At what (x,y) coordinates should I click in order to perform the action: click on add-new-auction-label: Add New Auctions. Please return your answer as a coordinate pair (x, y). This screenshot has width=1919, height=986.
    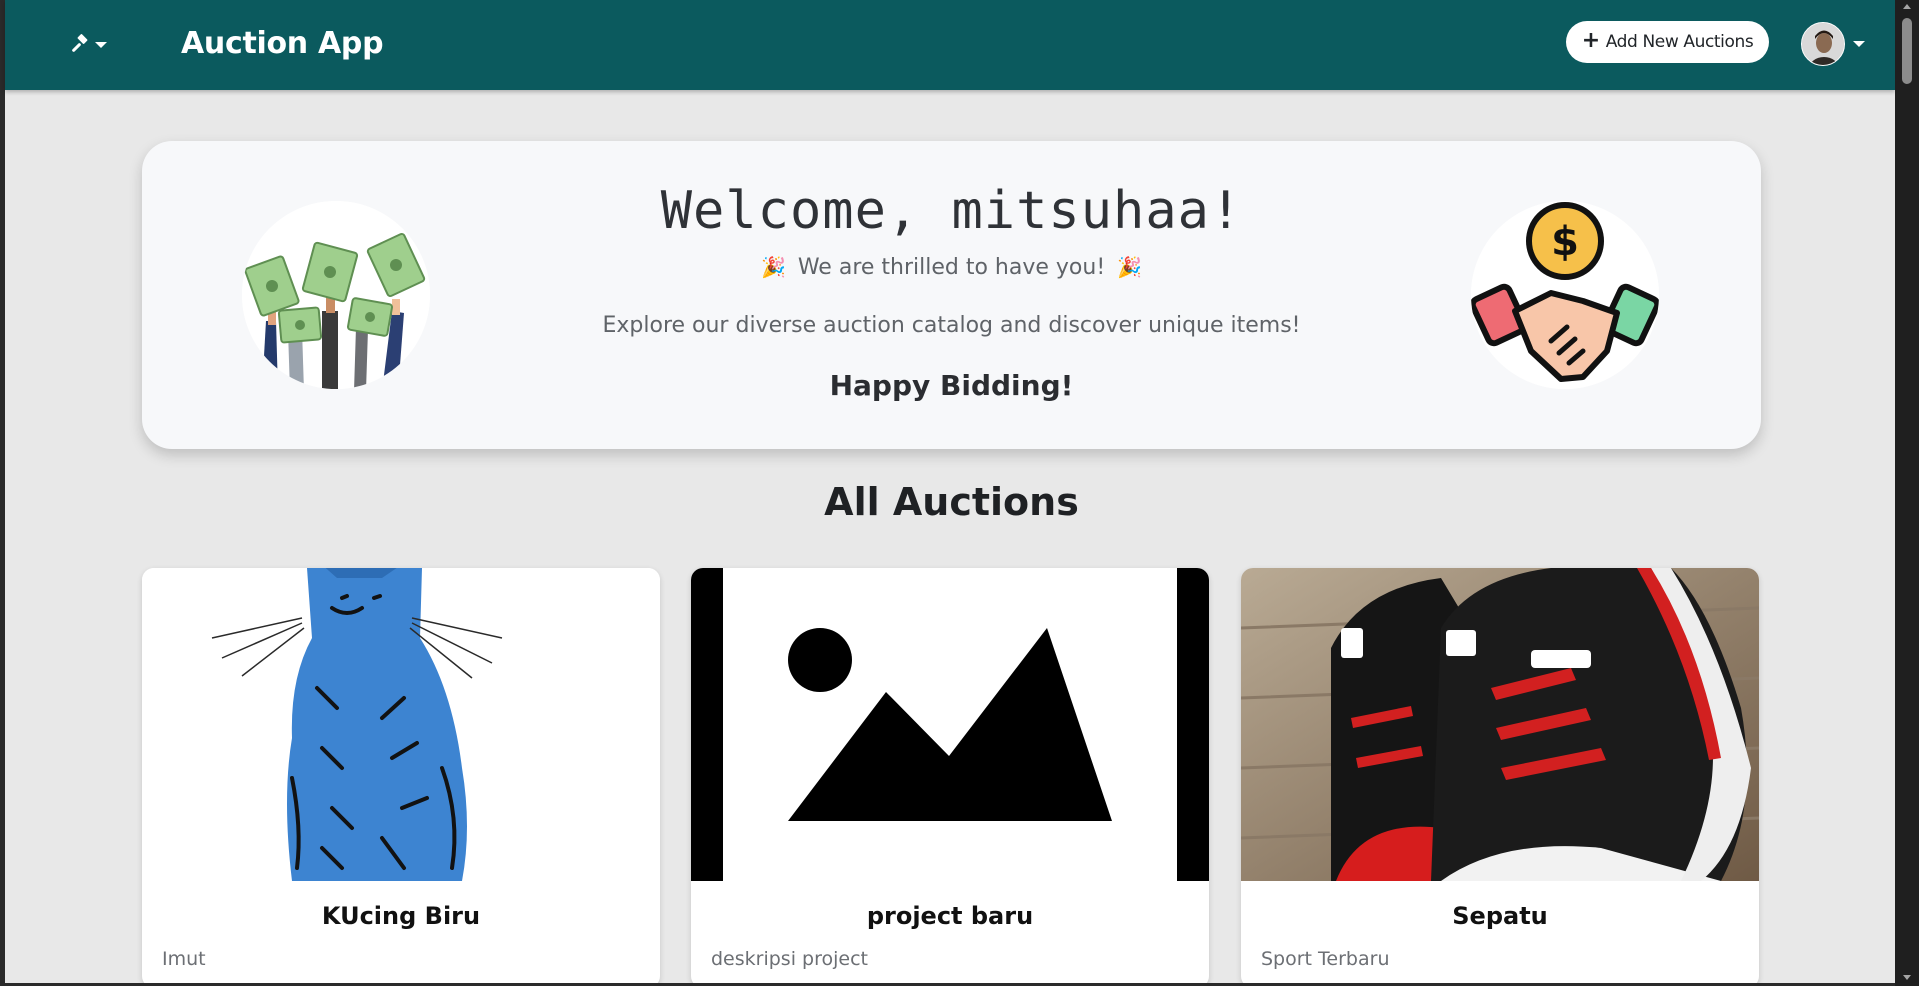
    Looking at the image, I should click on (1679, 42).